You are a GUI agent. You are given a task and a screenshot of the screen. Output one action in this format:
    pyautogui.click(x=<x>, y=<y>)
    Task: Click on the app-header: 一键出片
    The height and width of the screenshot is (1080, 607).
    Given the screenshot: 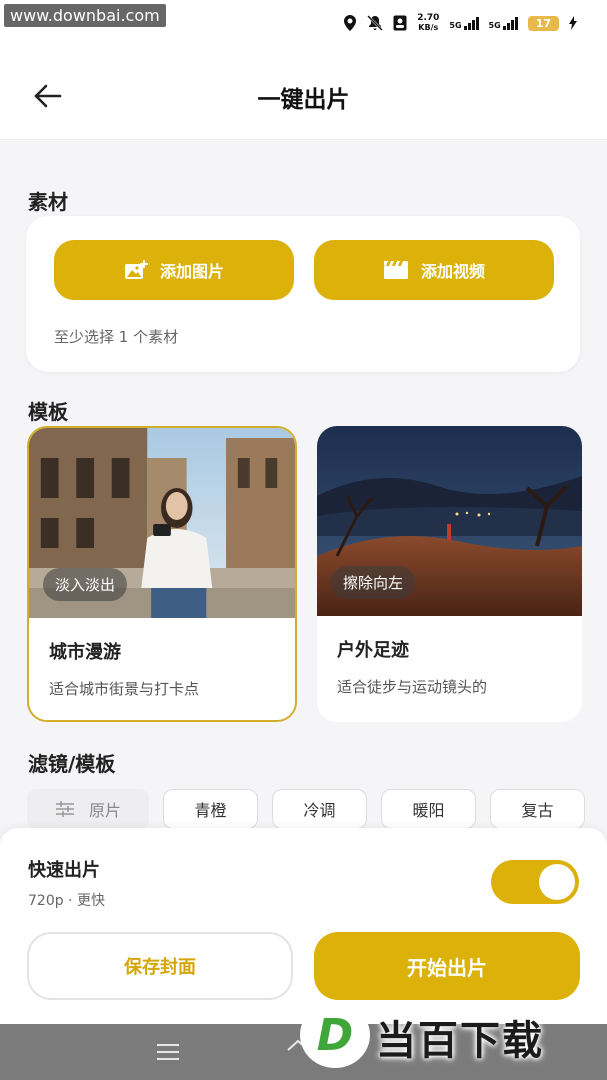 What is the action you would take?
    pyautogui.click(x=303, y=95)
    